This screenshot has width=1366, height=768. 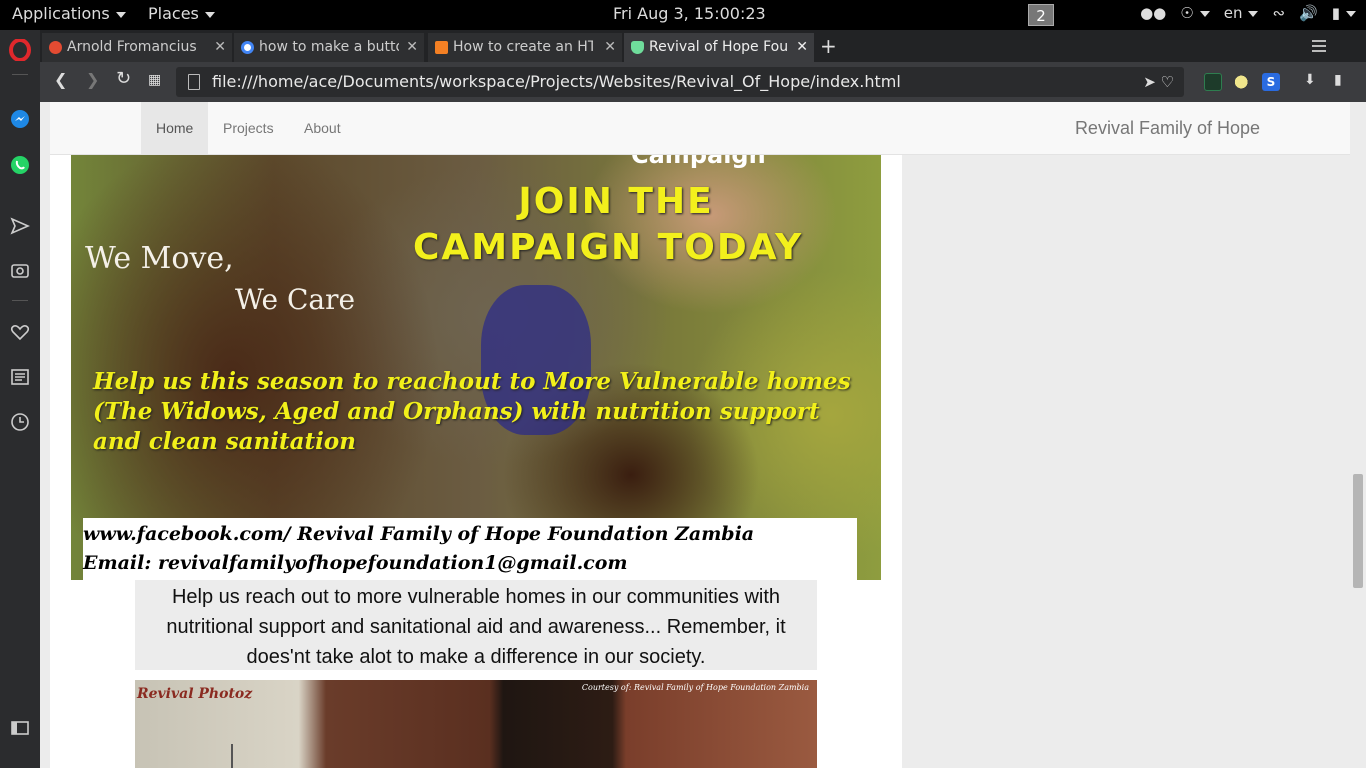 I want to click on nav-home: Home, so click(x=175, y=128).